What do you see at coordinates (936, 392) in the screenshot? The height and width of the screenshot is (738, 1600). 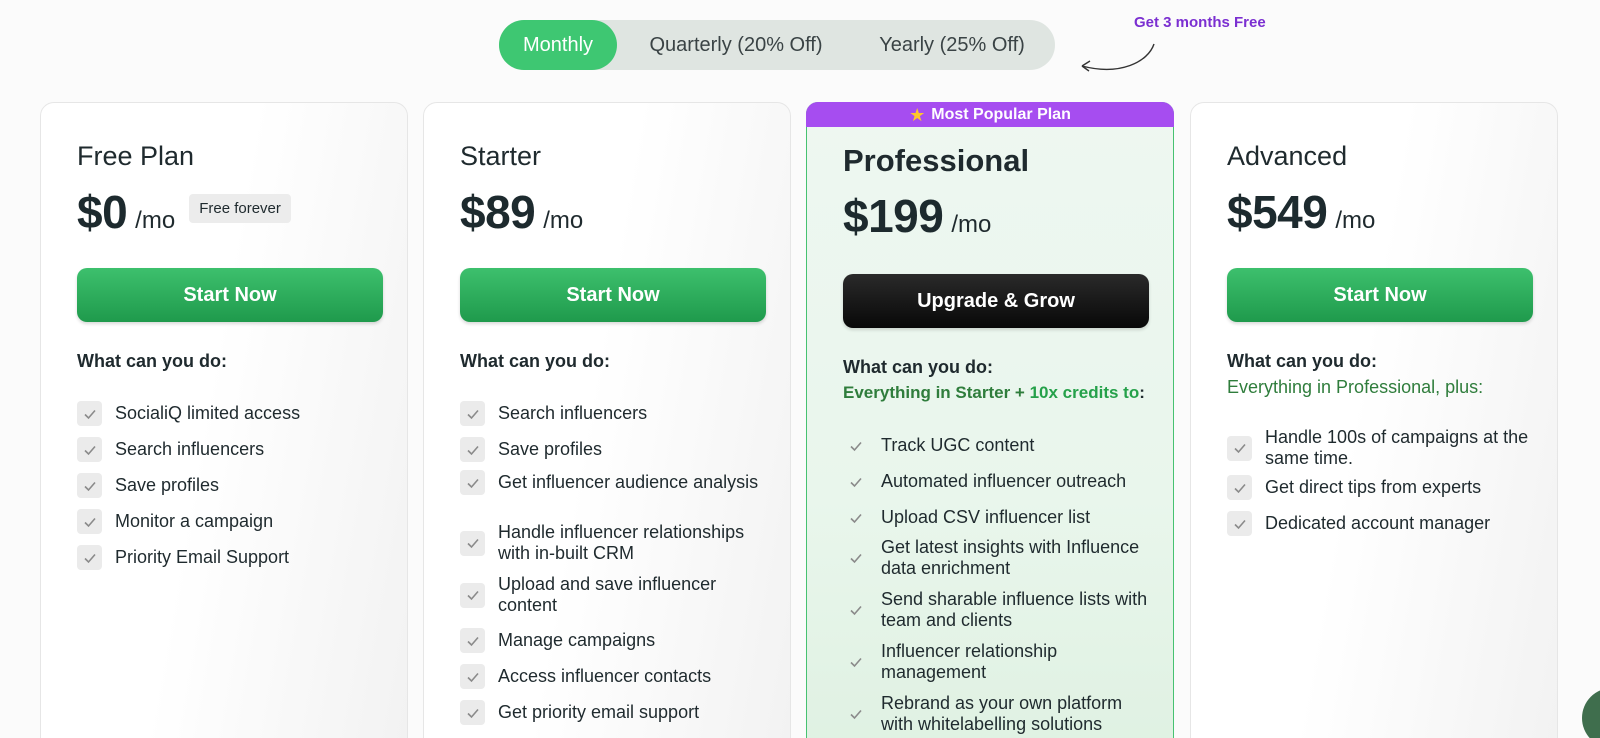 I see `includes-note-prefix: Everything in Starter +` at bounding box center [936, 392].